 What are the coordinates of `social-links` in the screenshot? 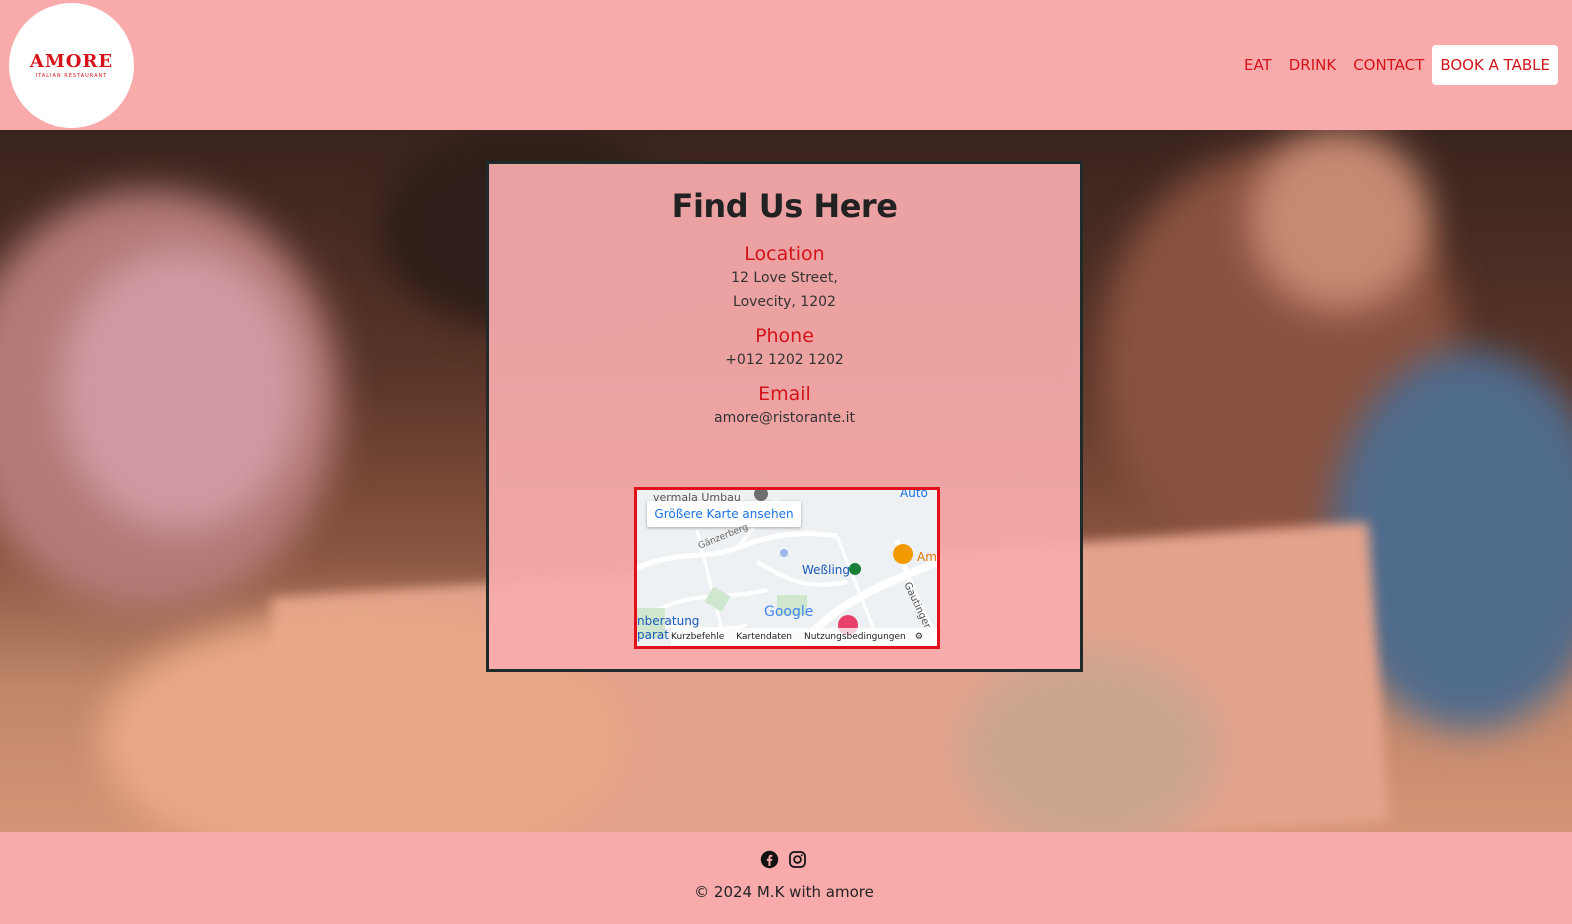 It's located at (783, 859).